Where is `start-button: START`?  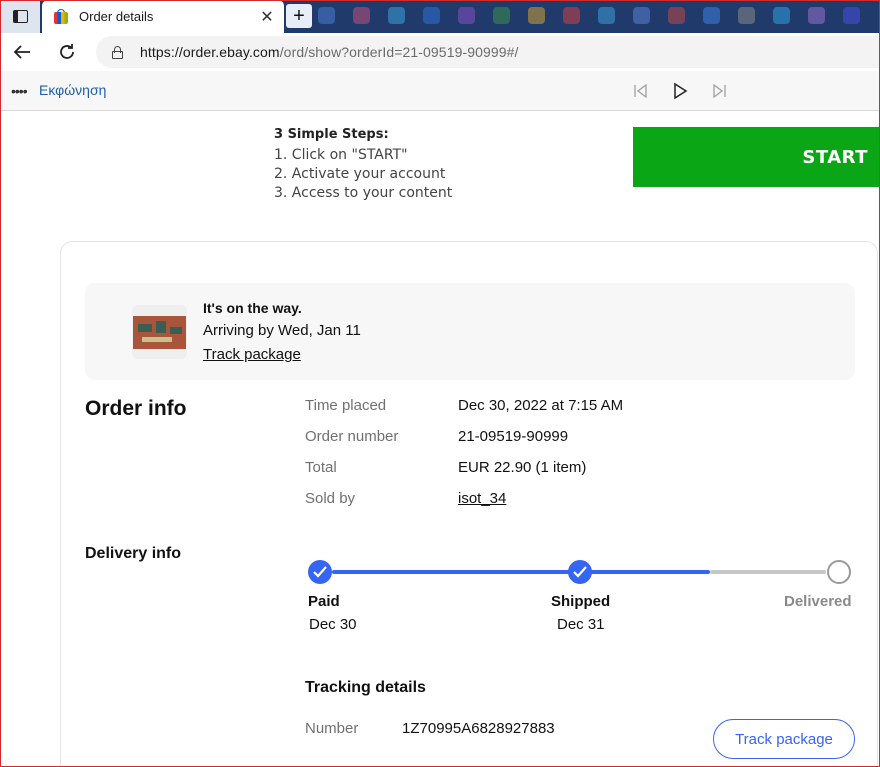
start-button: START is located at coordinates (756, 157).